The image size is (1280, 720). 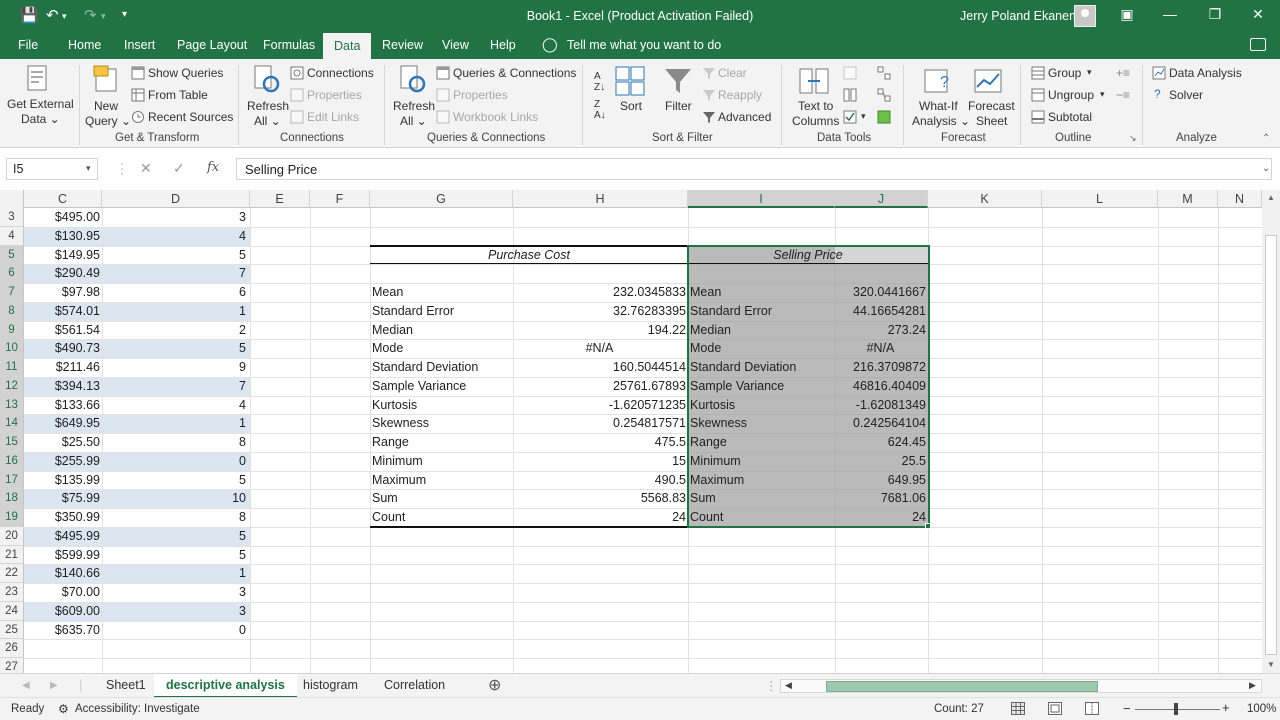 What do you see at coordinates (108, 121) in the screenshot?
I see `new-query-button-line2: Query ⌄` at bounding box center [108, 121].